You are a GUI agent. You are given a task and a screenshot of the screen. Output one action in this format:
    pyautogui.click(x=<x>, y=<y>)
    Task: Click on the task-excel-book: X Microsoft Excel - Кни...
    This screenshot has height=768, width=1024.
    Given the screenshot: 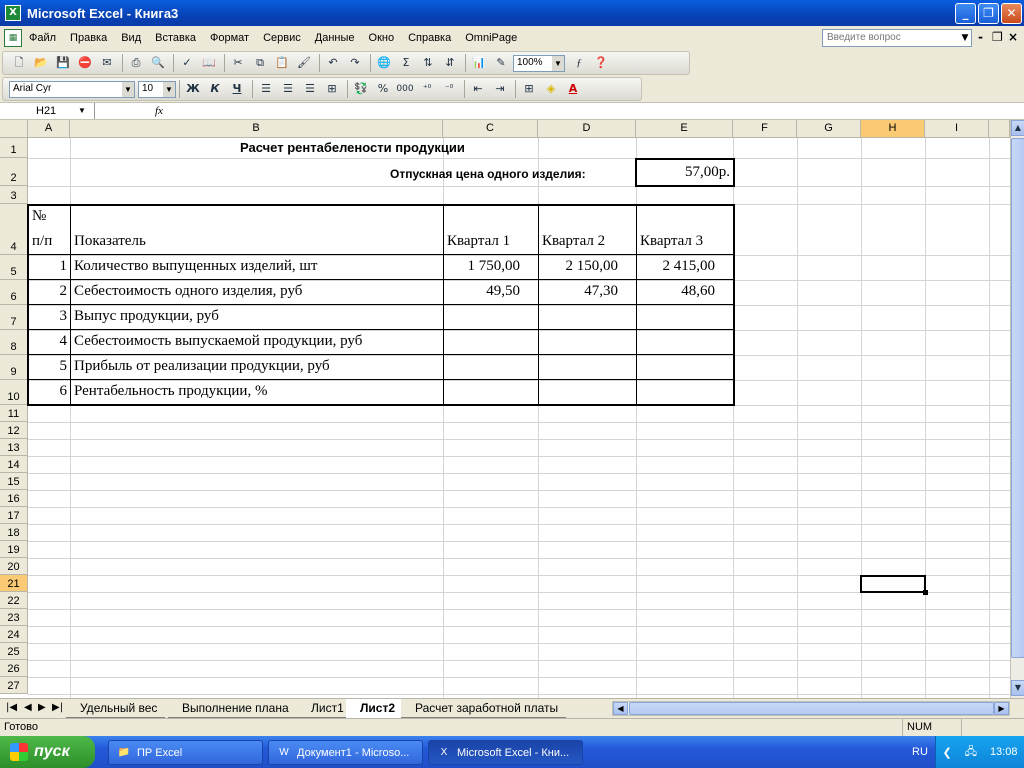 What is the action you would take?
    pyautogui.click(x=505, y=752)
    